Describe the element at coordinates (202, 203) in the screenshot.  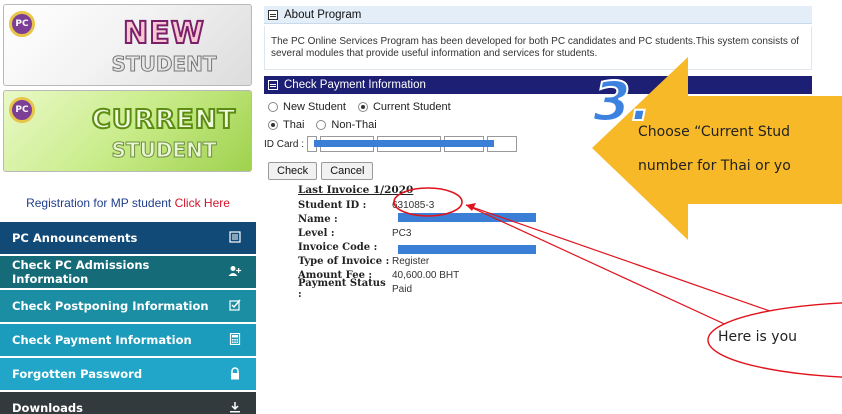
I see `mp-registration-link: Click Here` at that location.